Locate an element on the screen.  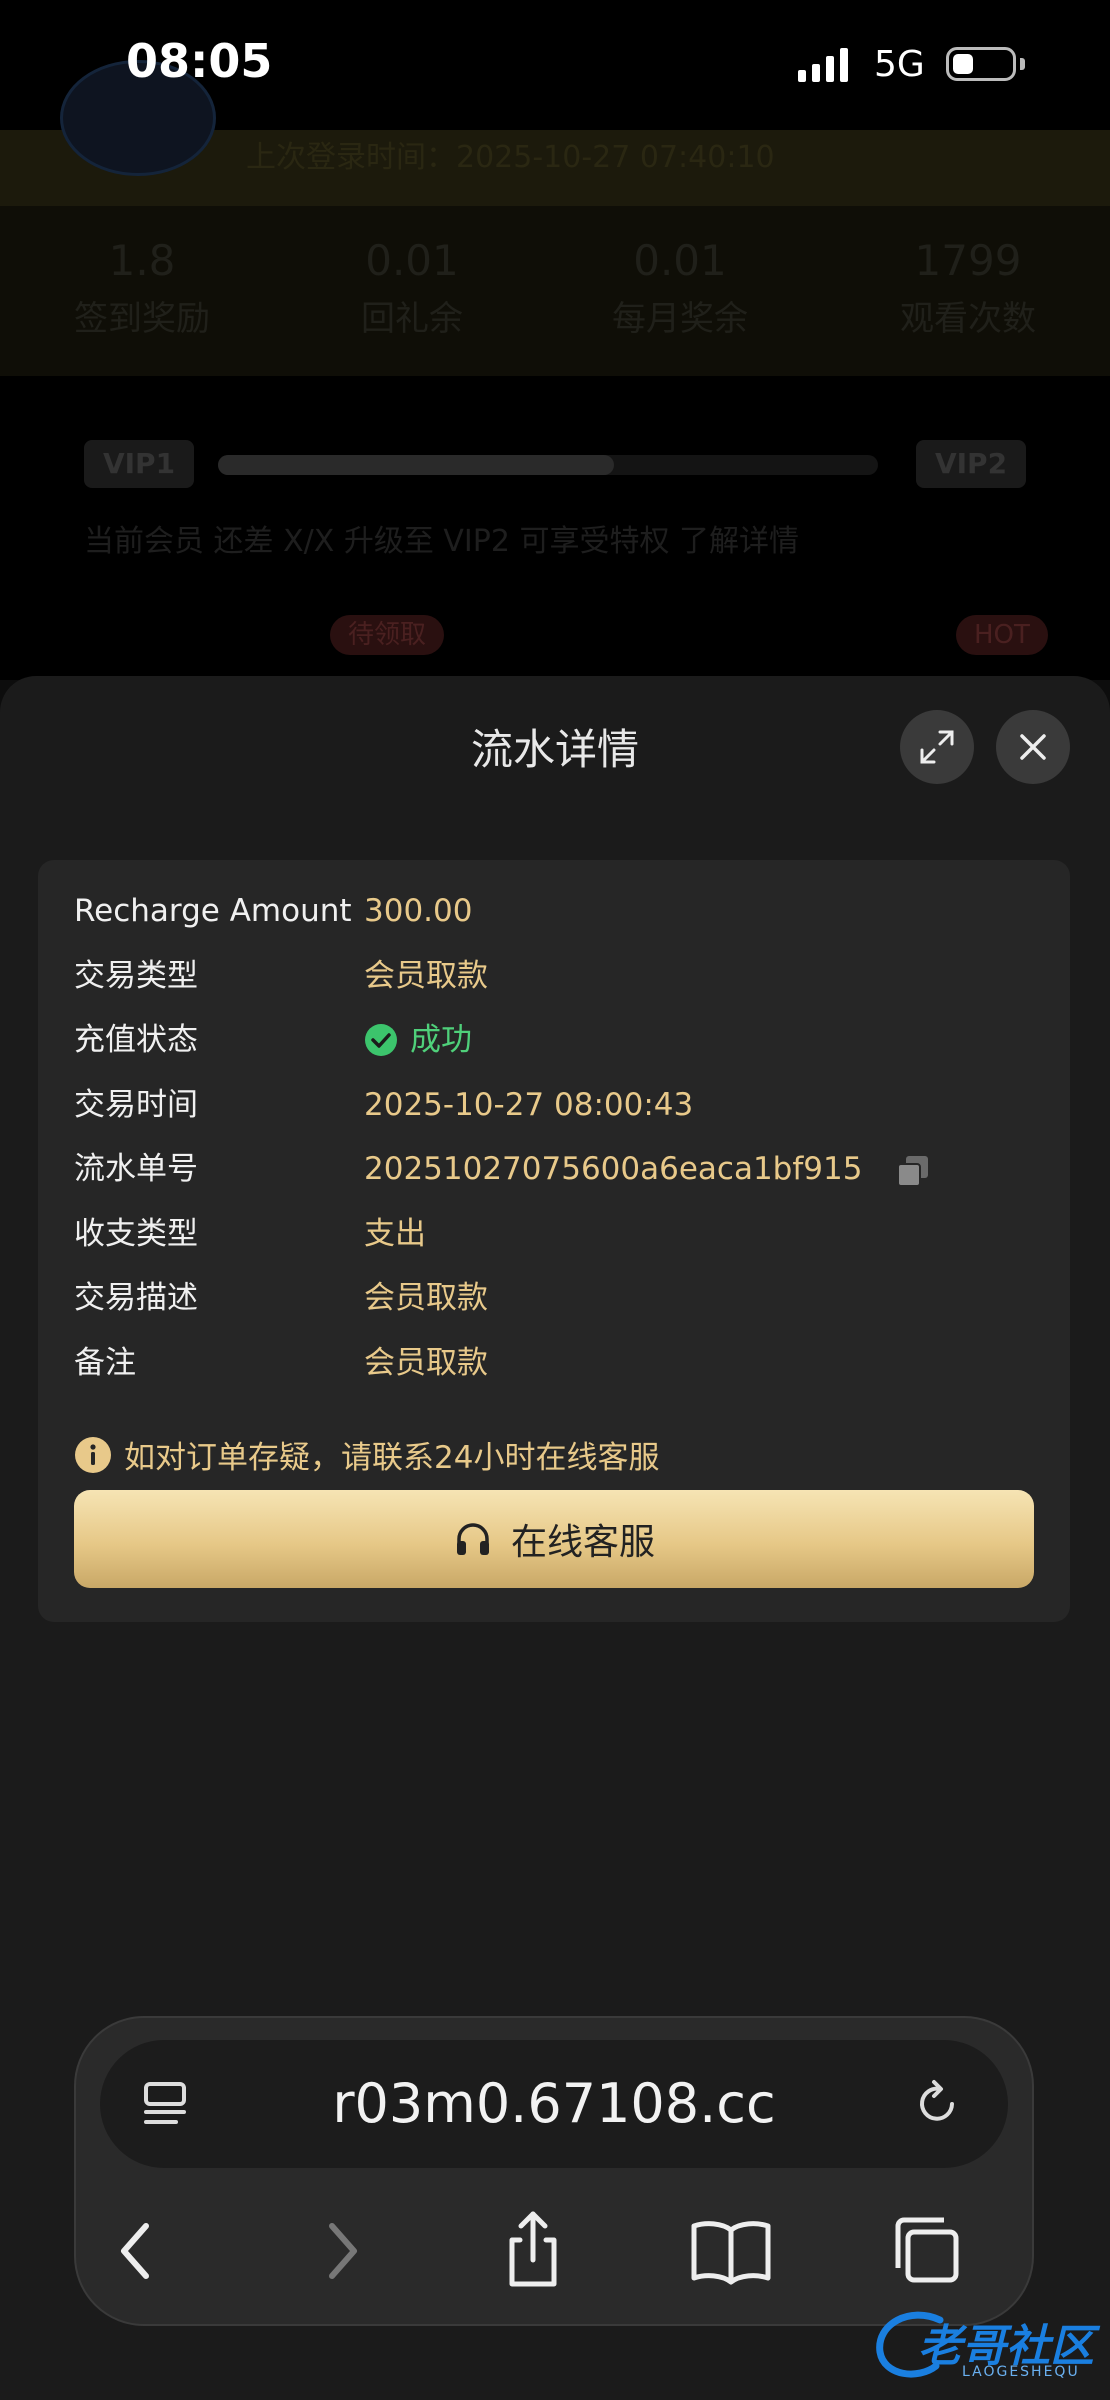
detail-value: 支出 is located at coordinates (395, 1234).